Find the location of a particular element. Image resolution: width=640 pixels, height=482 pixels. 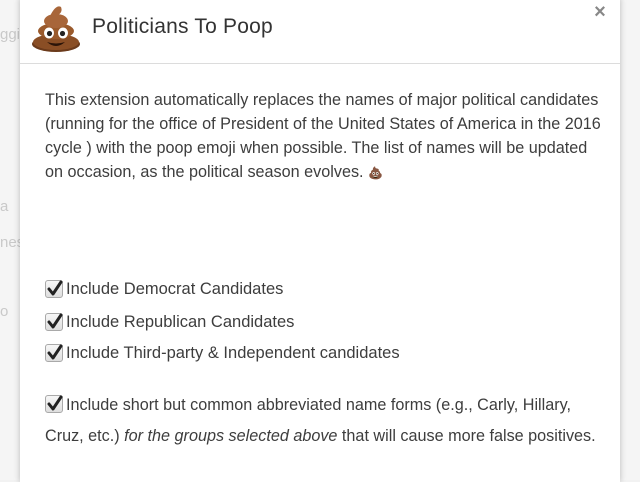

dialog-header: Politicians To Poop × is located at coordinates (320, 32).